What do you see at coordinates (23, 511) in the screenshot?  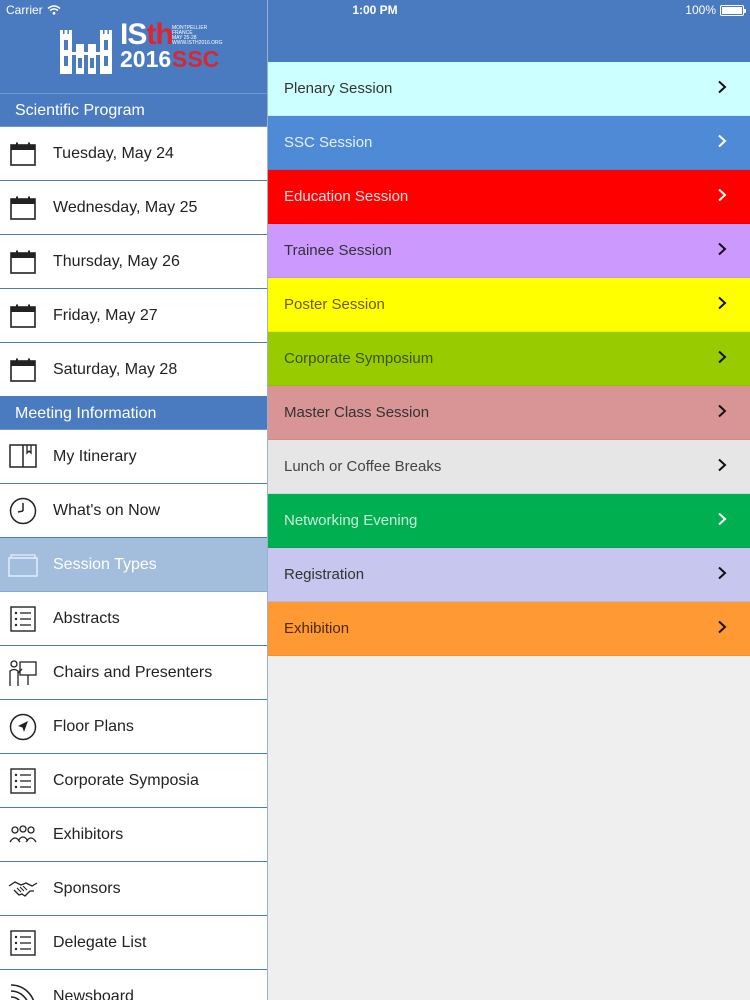 I see `clock-icon` at bounding box center [23, 511].